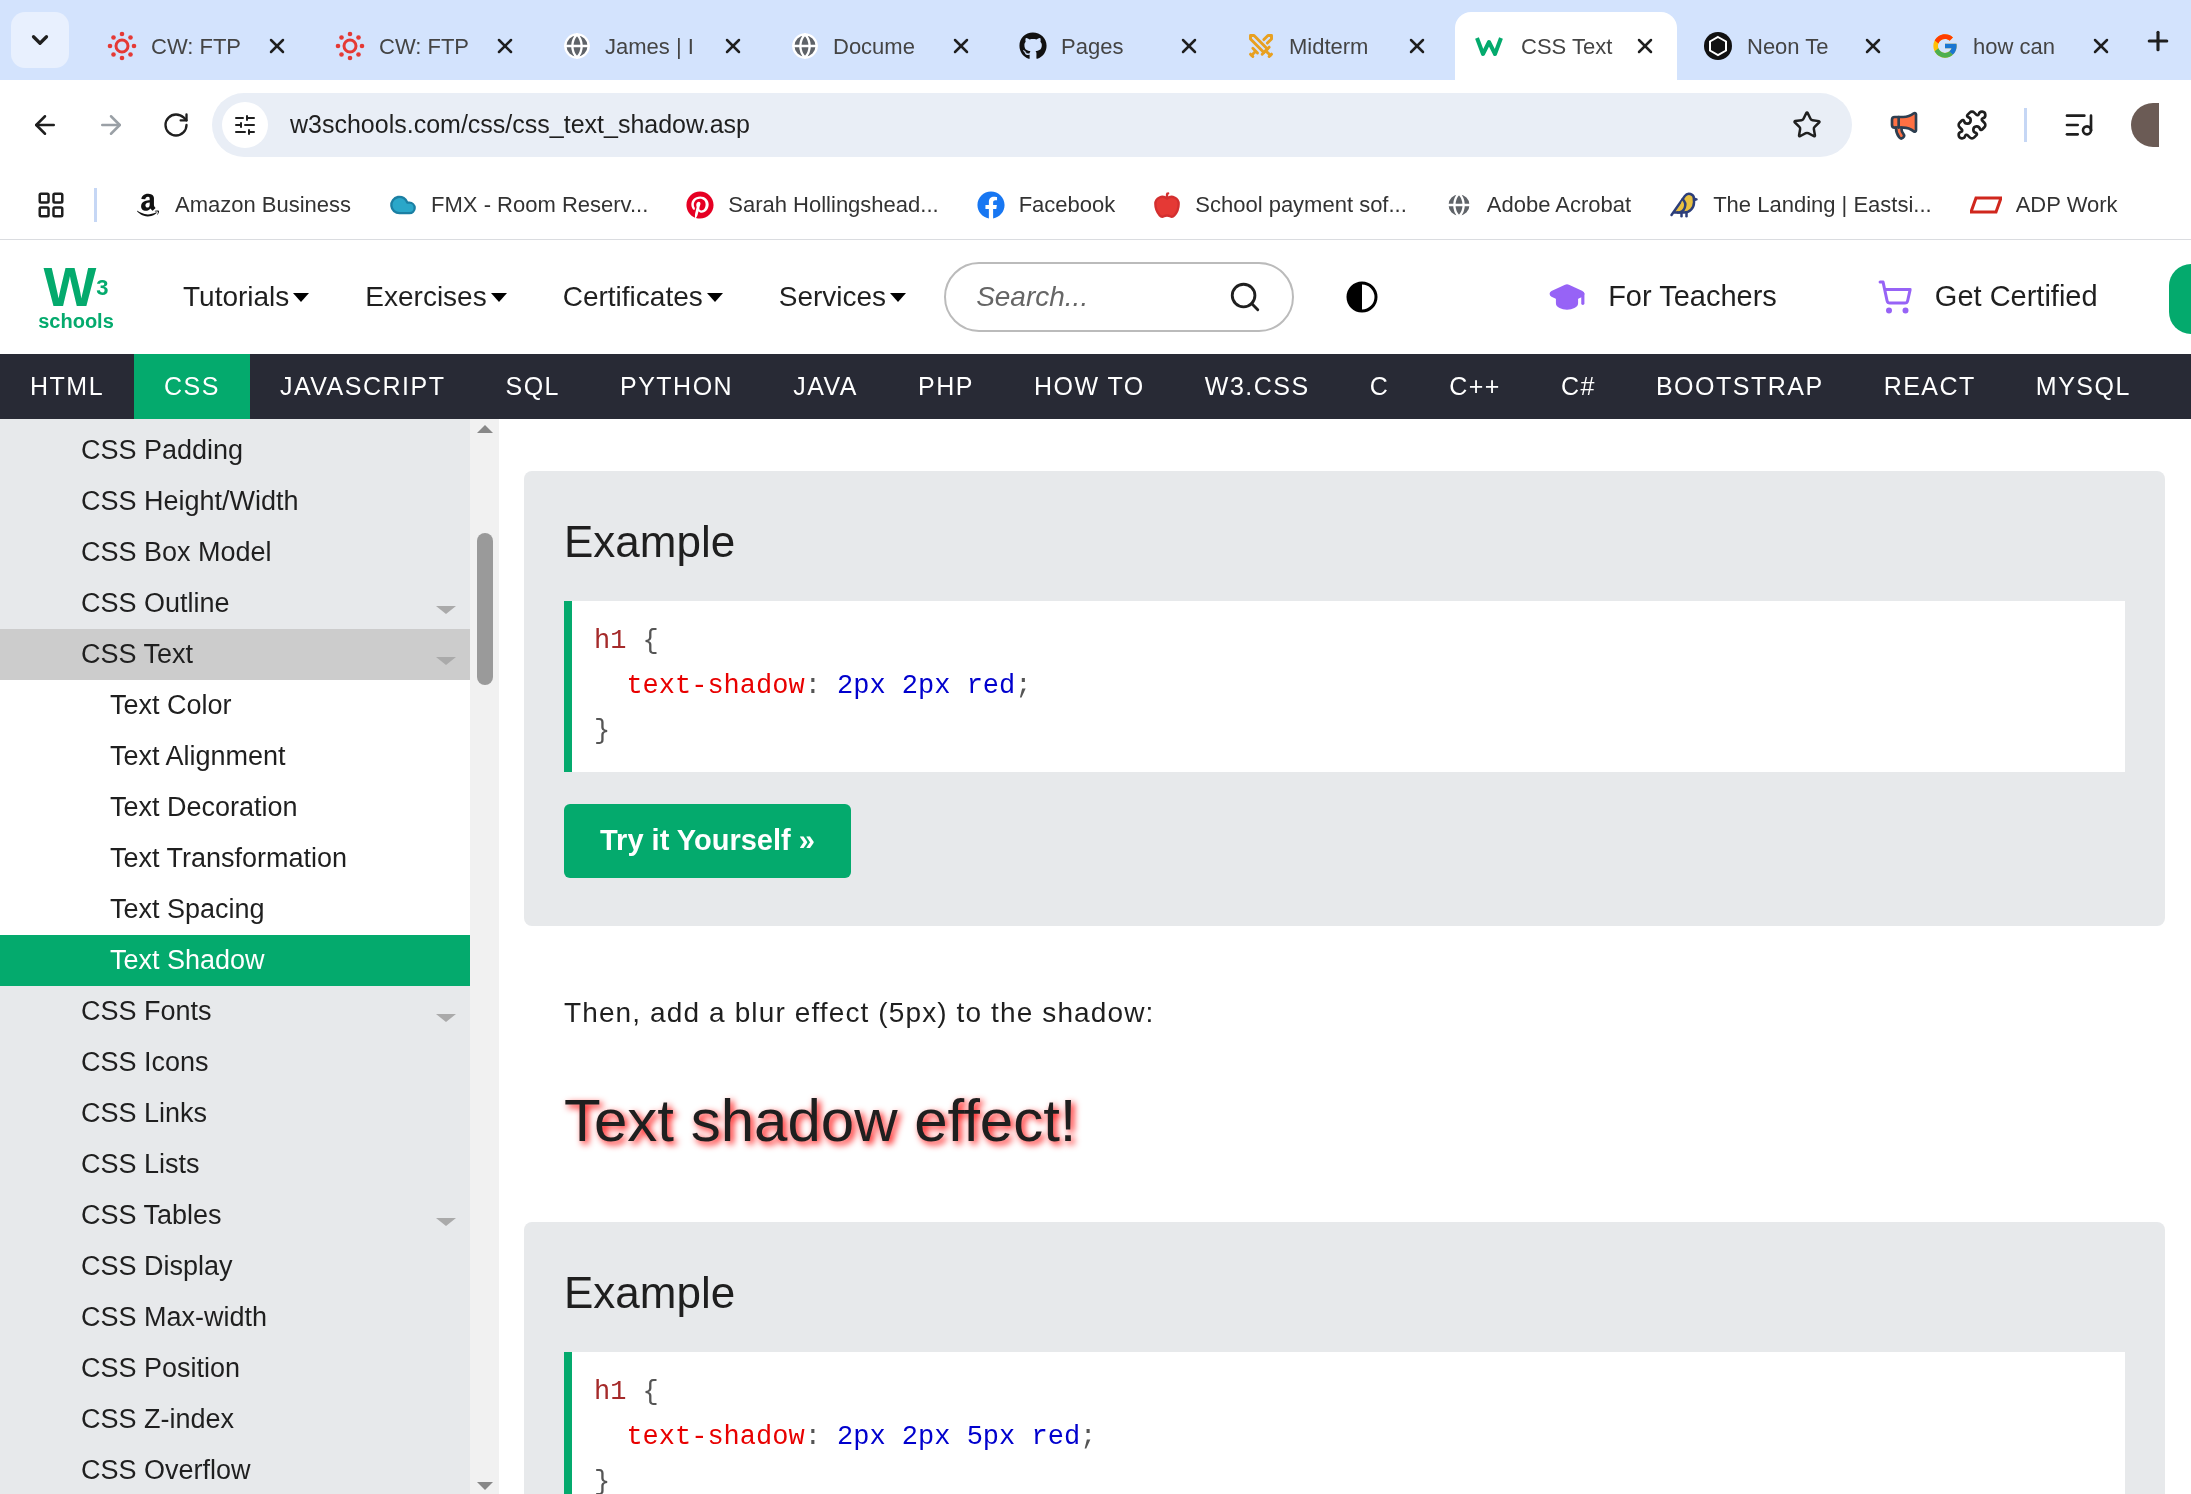 The height and width of the screenshot is (1494, 2191). I want to click on tab-search-button, so click(40, 40).